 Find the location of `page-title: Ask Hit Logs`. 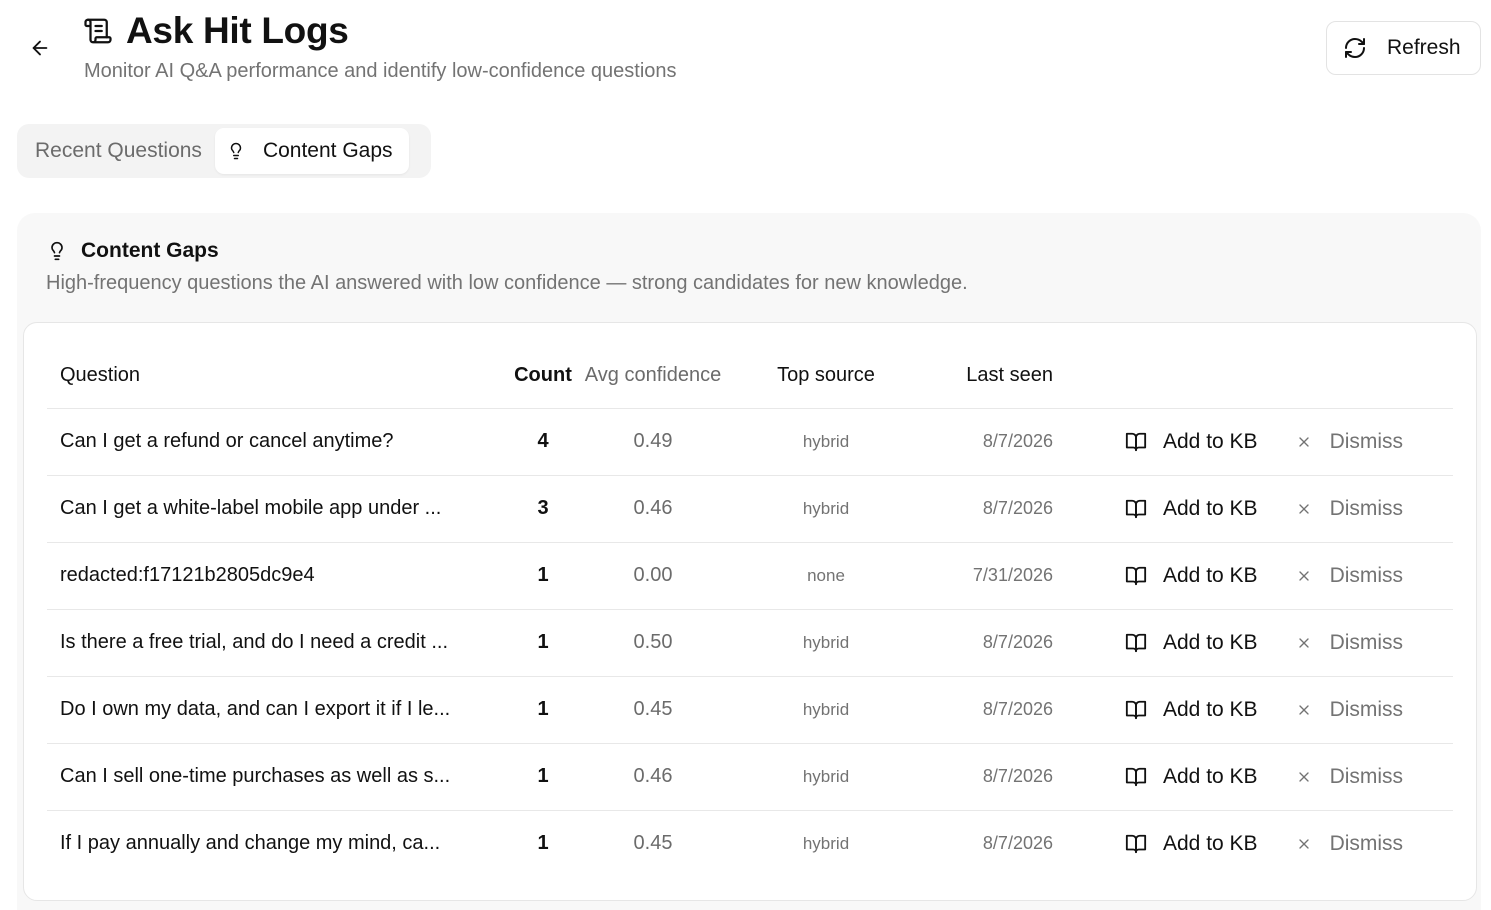

page-title: Ask Hit Logs is located at coordinates (237, 30).